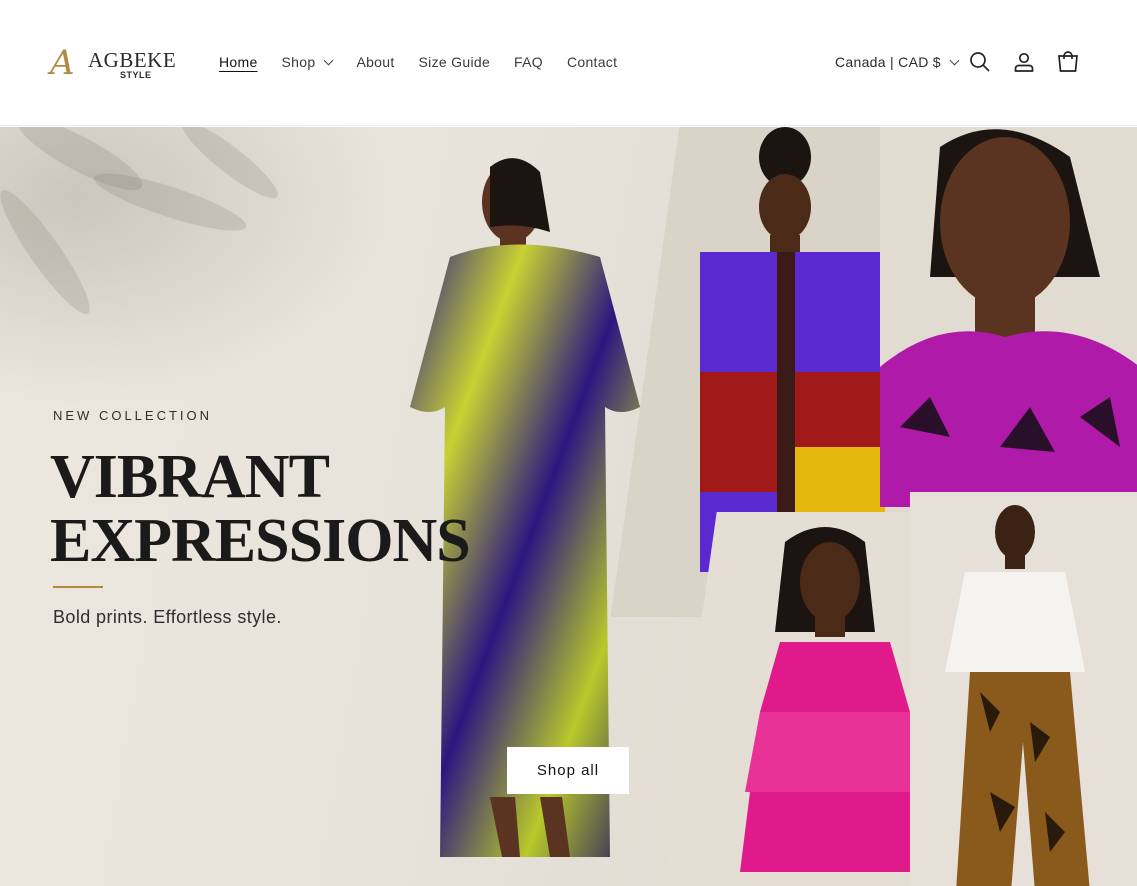 The image size is (1137, 886). What do you see at coordinates (888, 62) in the screenshot?
I see `locale-label: Canada | CAD $` at bounding box center [888, 62].